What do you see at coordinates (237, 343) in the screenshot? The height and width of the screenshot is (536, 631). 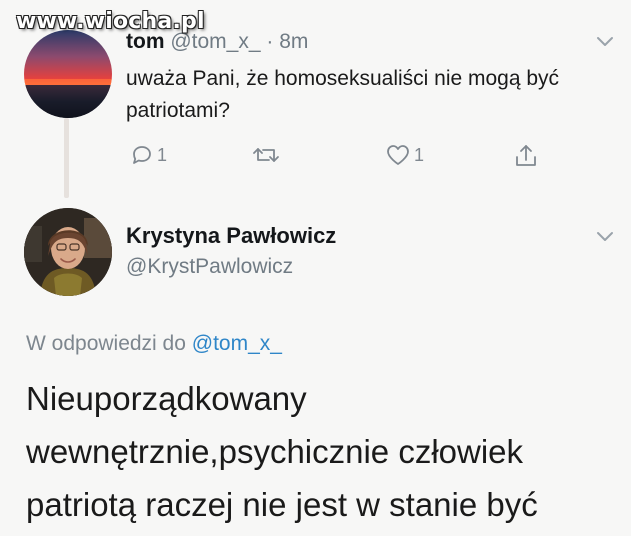 I see `reply-mention-link: @tom_x_` at bounding box center [237, 343].